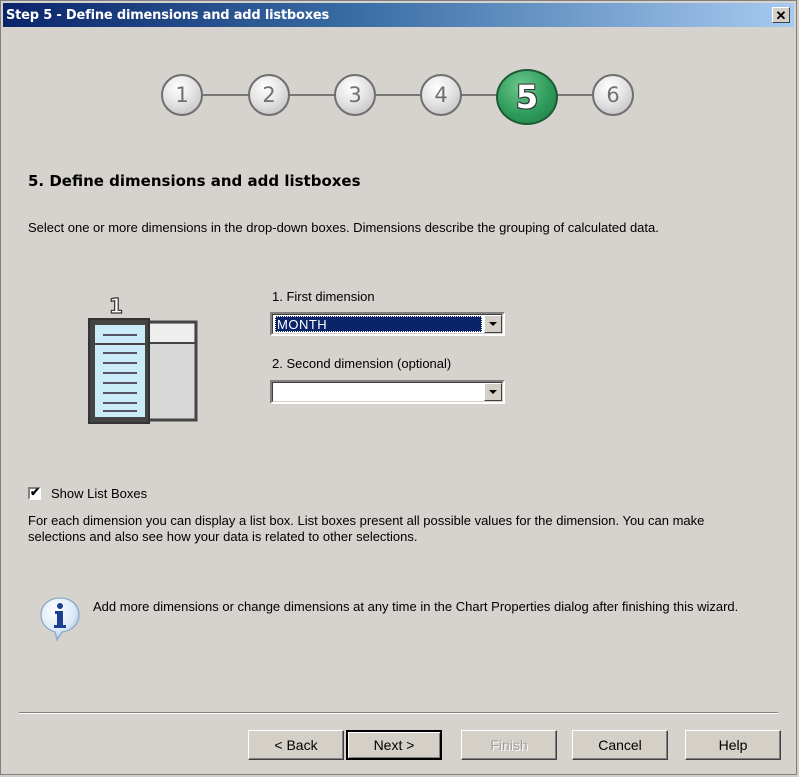  I want to click on cancel-button: Cancel, so click(620, 745).